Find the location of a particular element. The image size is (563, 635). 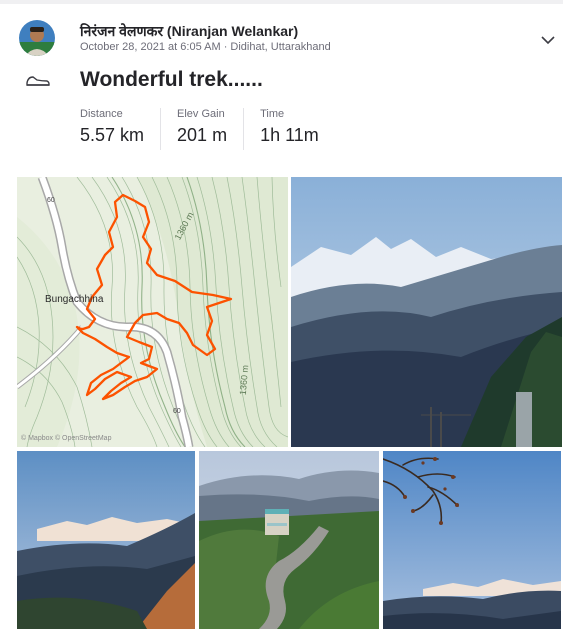

stat-label: Time is located at coordinates (272, 114).